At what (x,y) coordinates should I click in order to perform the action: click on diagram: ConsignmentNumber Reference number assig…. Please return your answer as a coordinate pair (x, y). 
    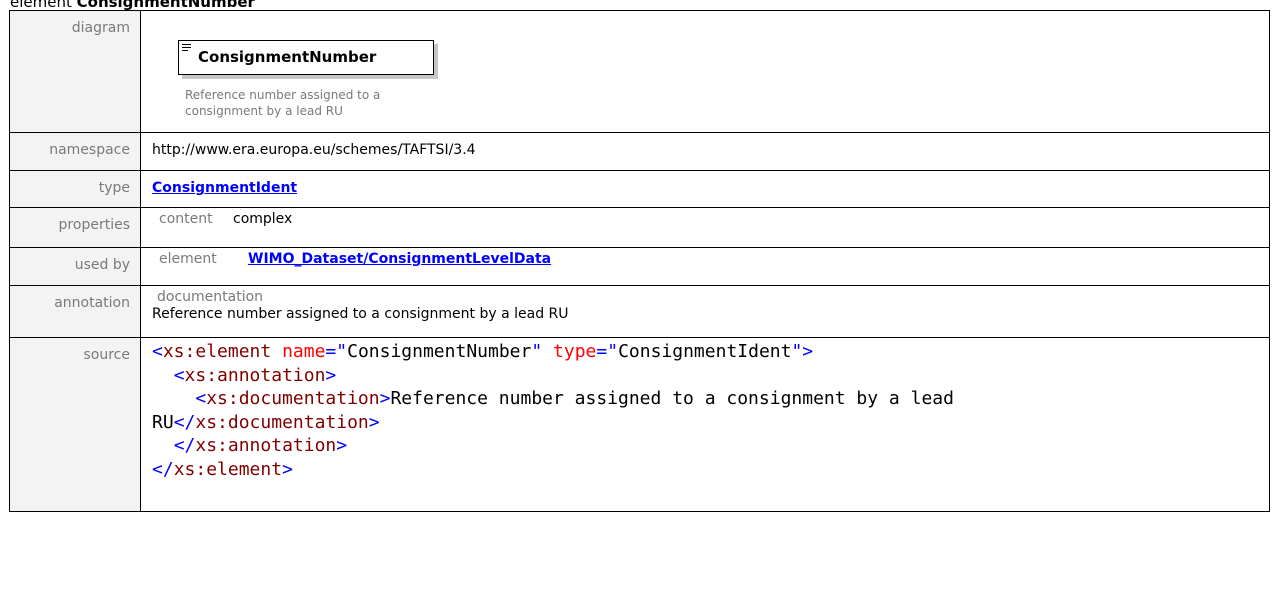
    Looking at the image, I should click on (302, 75).